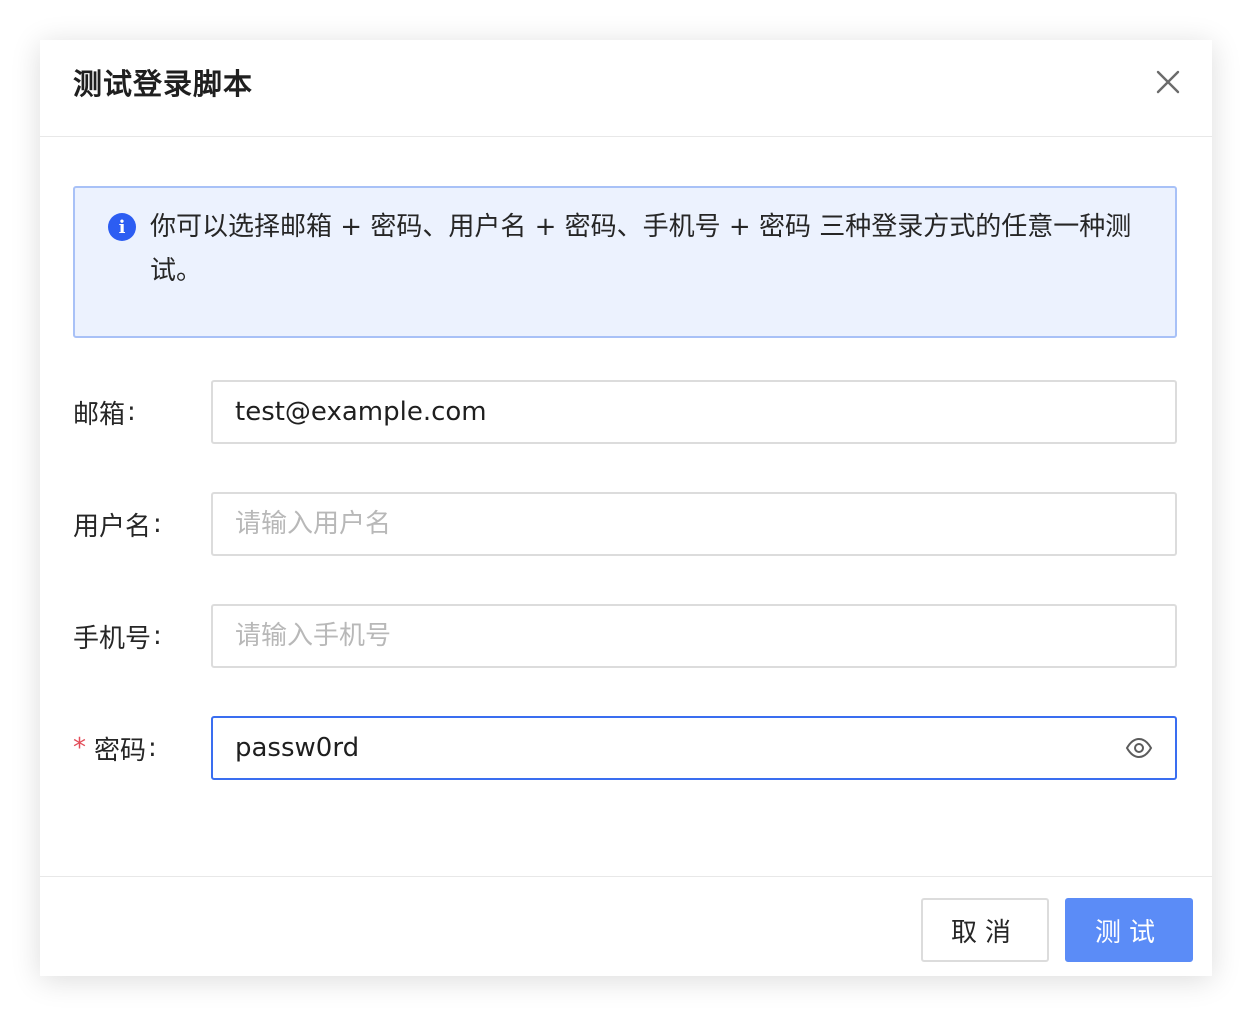 This screenshot has height=1016, width=1252. I want to click on required-mark: *, so click(79, 748).